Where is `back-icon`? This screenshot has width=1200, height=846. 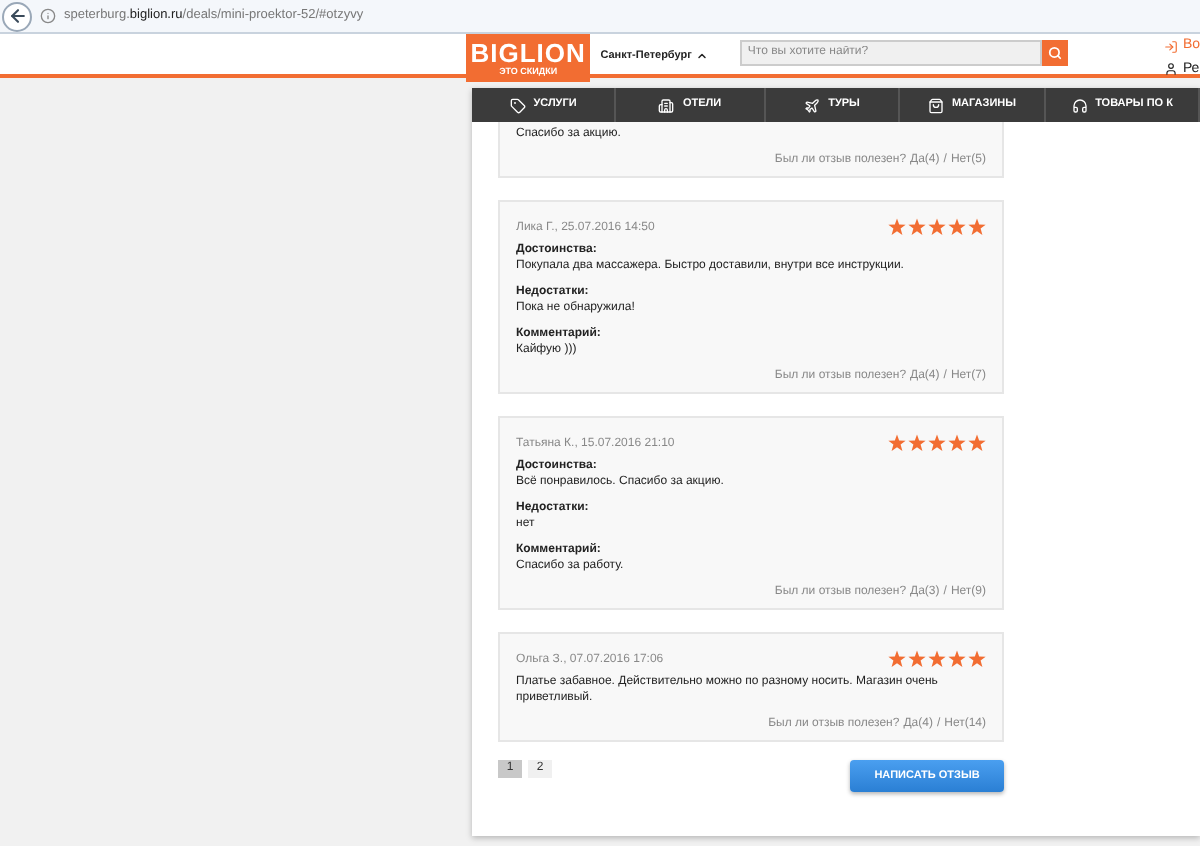 back-icon is located at coordinates (17, 16).